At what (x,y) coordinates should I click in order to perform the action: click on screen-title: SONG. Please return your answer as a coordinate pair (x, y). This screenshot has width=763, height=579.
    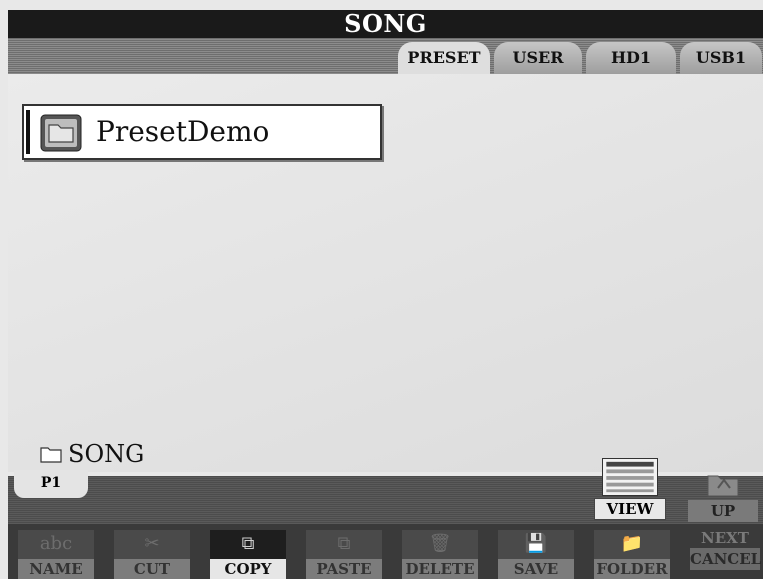
    Looking at the image, I should click on (385, 23).